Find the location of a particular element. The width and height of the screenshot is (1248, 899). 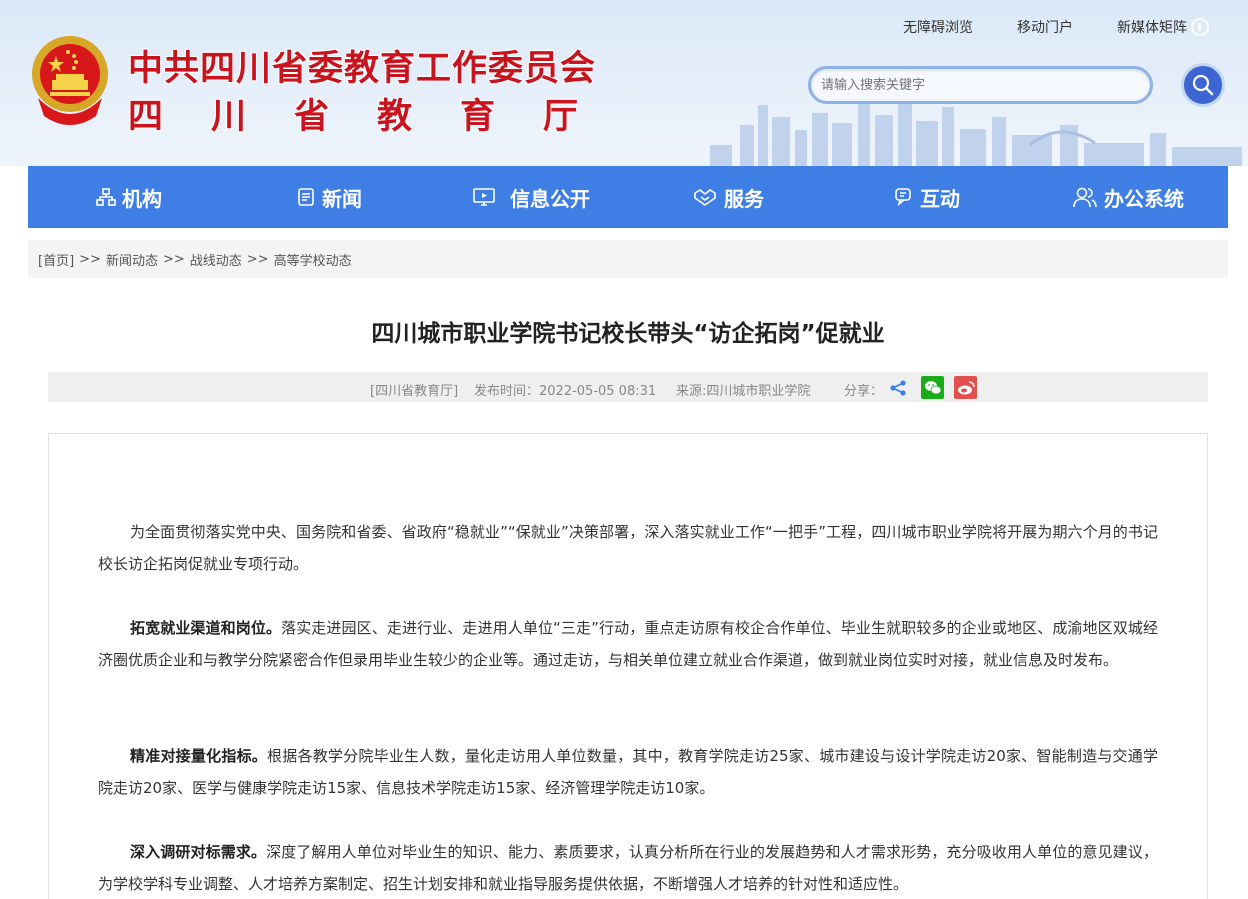

nav-item-news: 新闻 is located at coordinates (329, 197).